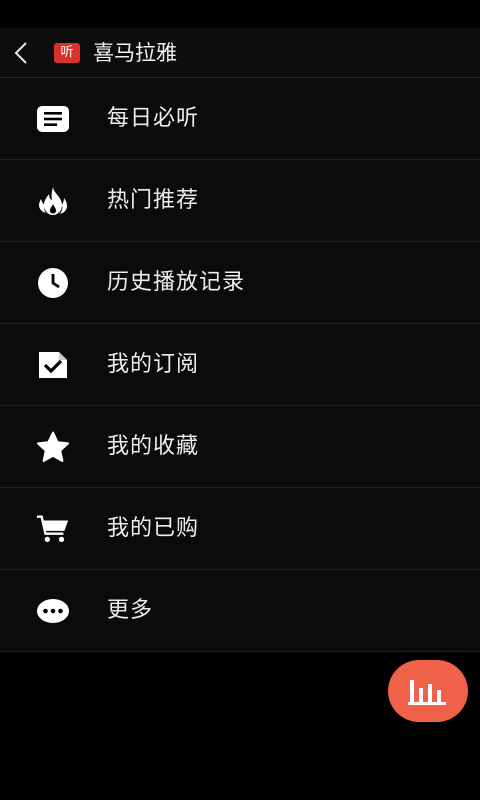 The image size is (480, 800). Describe the element at coordinates (67, 53) in the screenshot. I see `app-logo: 听` at that location.